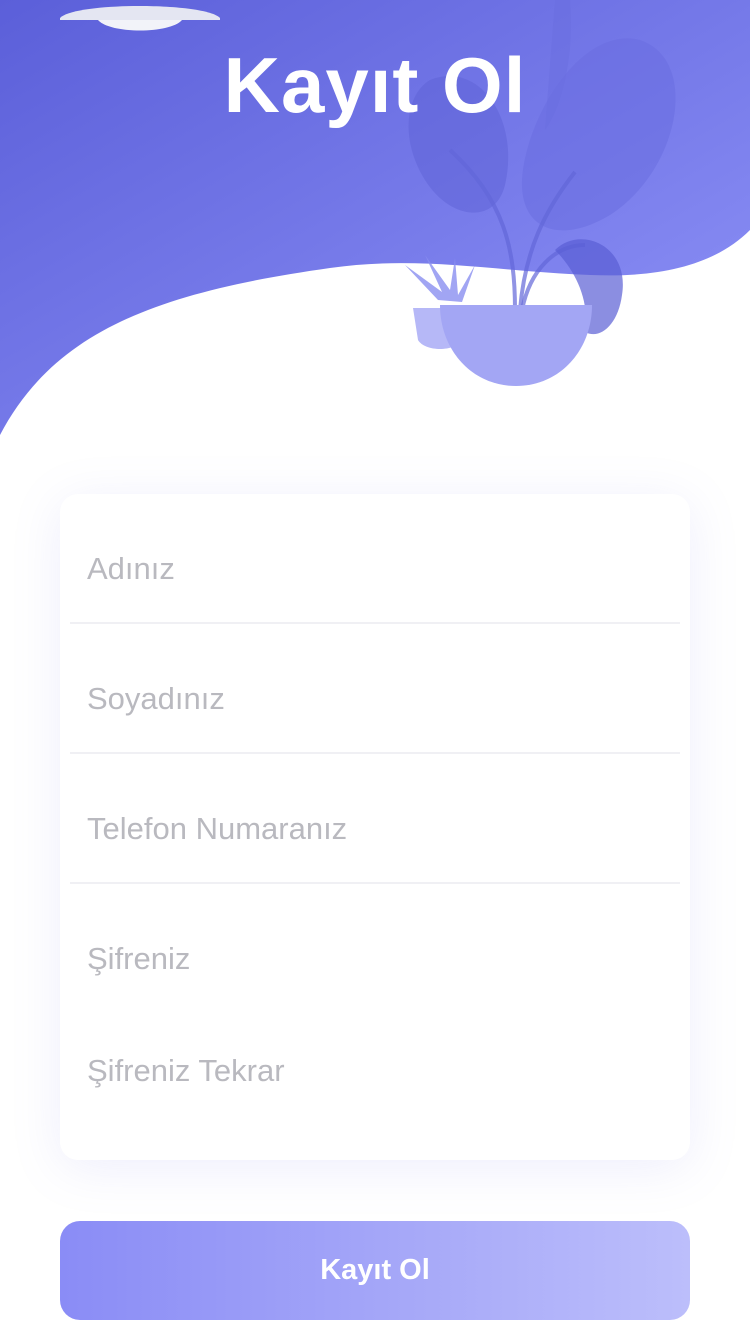  Describe the element at coordinates (377, 959) in the screenshot. I see `password-input` at that location.